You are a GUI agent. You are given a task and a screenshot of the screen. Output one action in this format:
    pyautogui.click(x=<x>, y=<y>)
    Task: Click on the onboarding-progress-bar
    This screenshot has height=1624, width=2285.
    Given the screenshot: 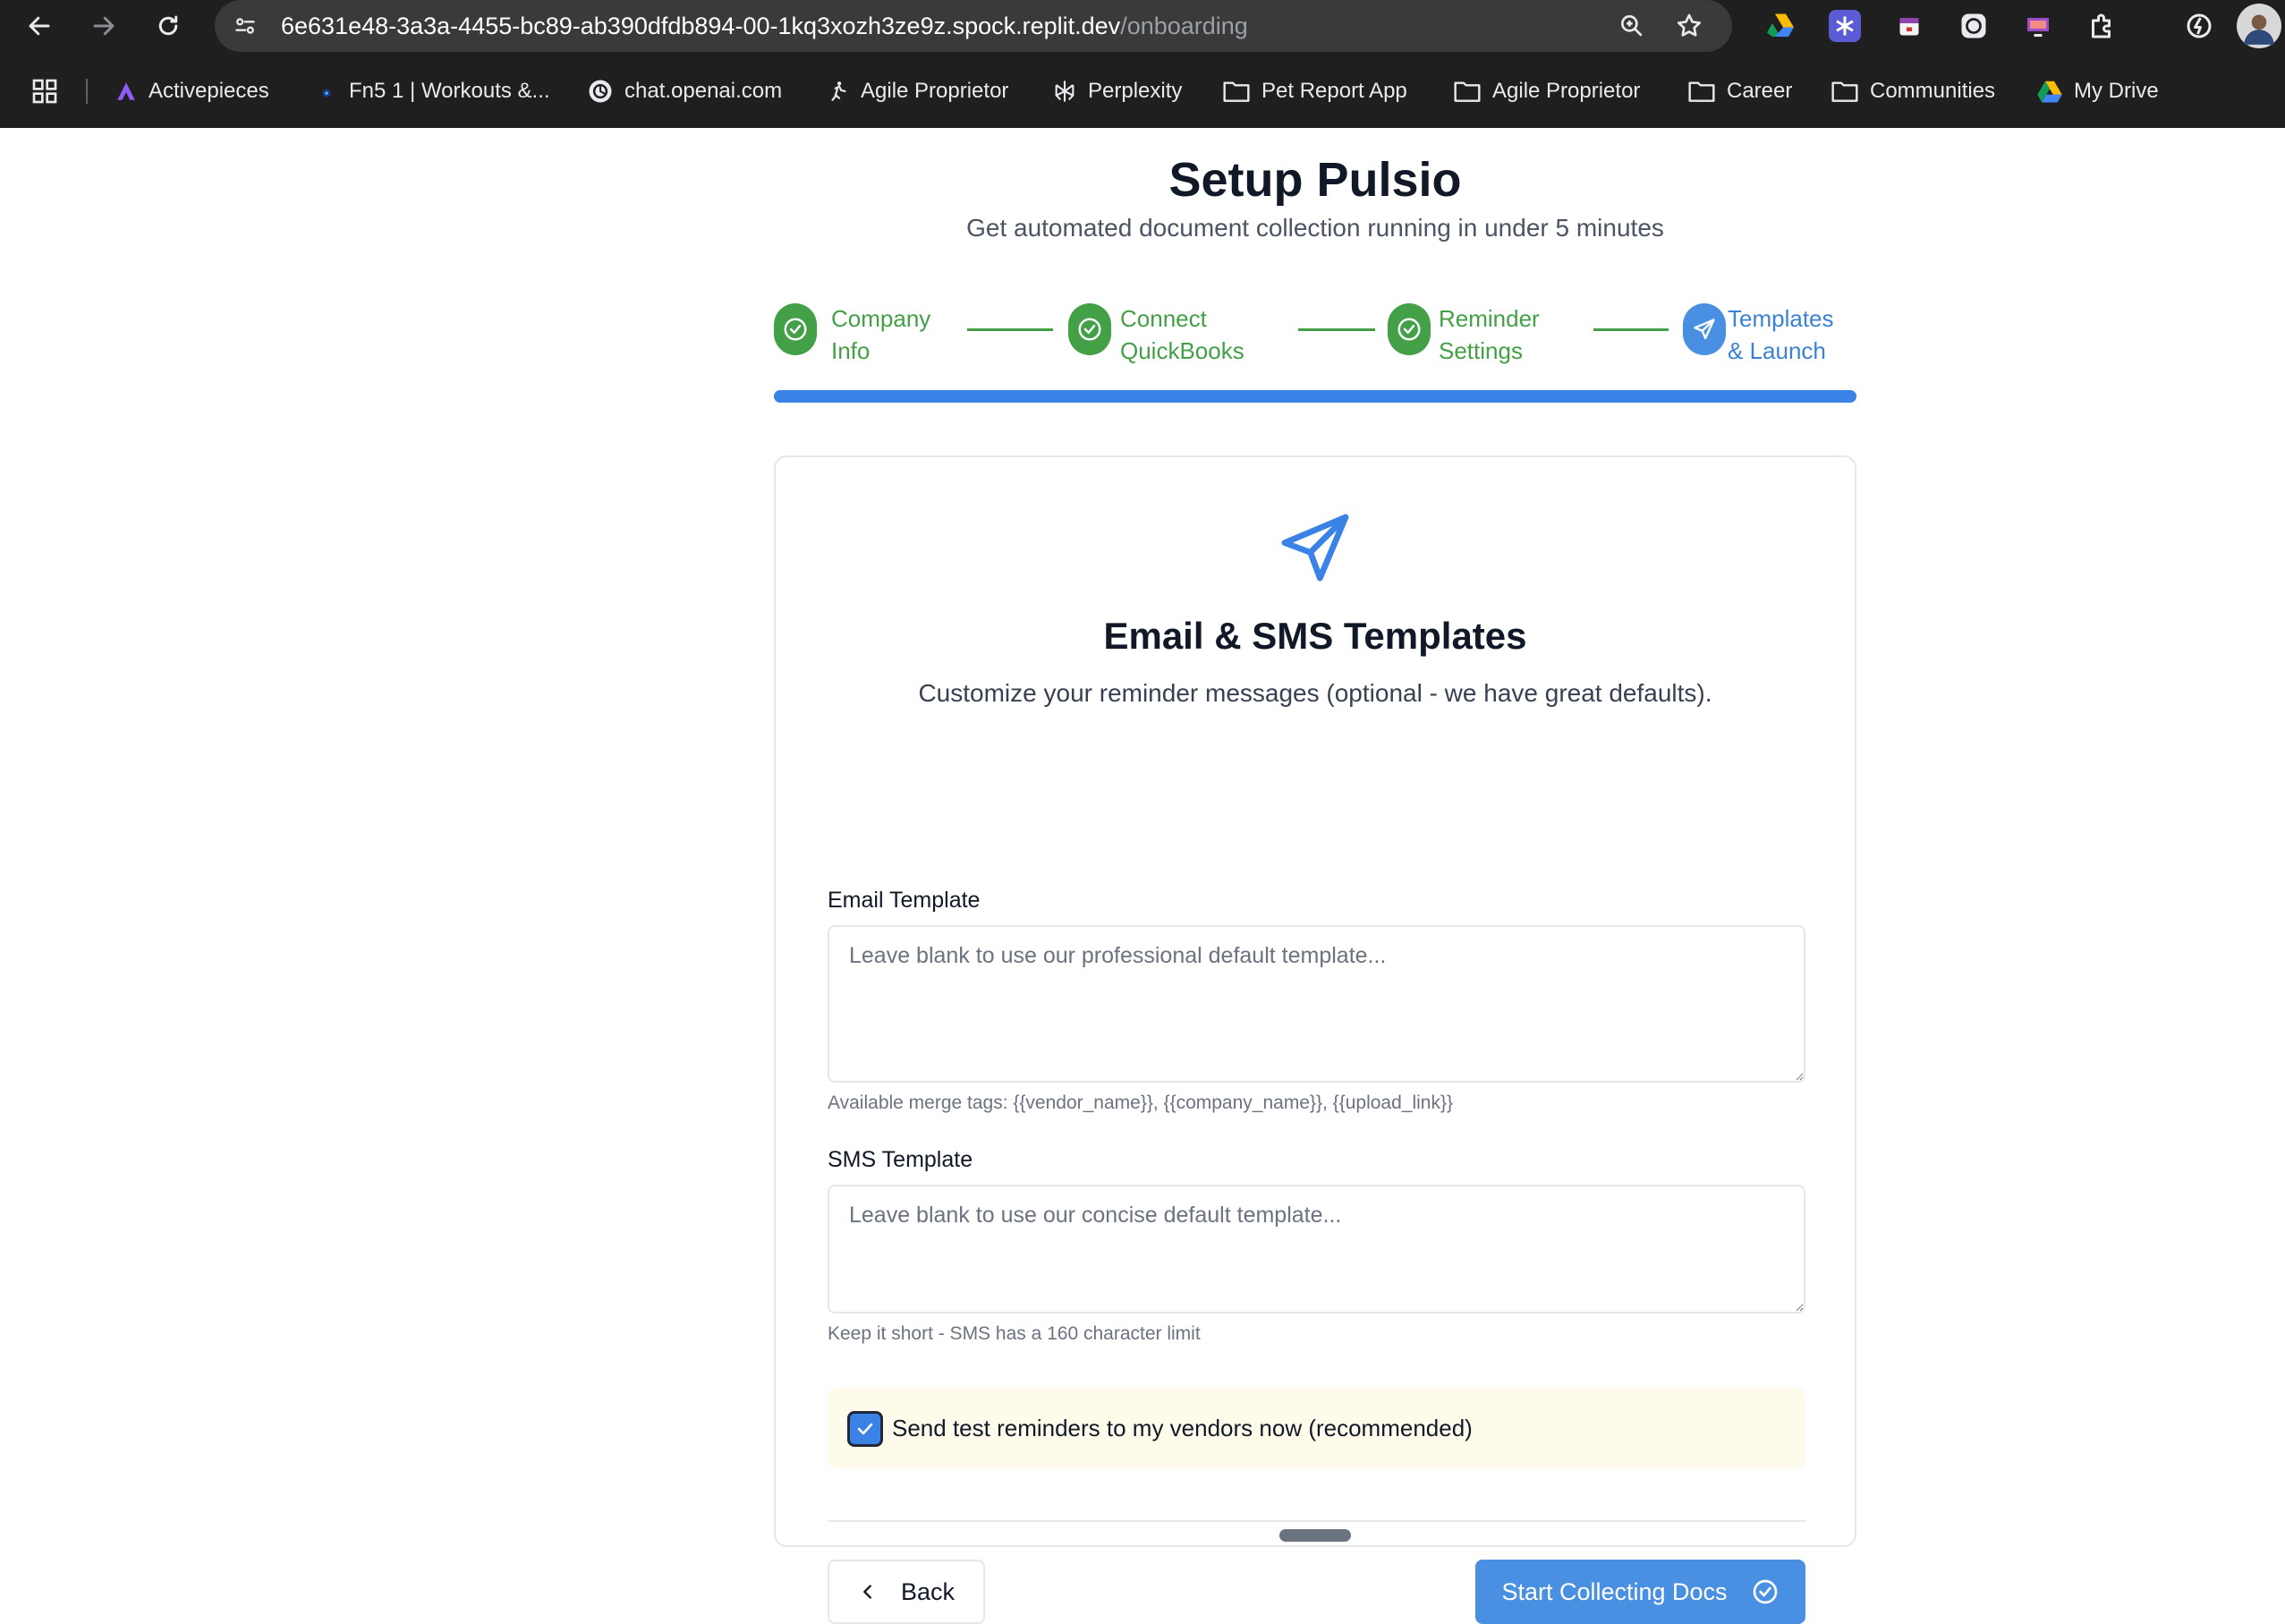 What is the action you would take?
    pyautogui.click(x=1315, y=396)
    